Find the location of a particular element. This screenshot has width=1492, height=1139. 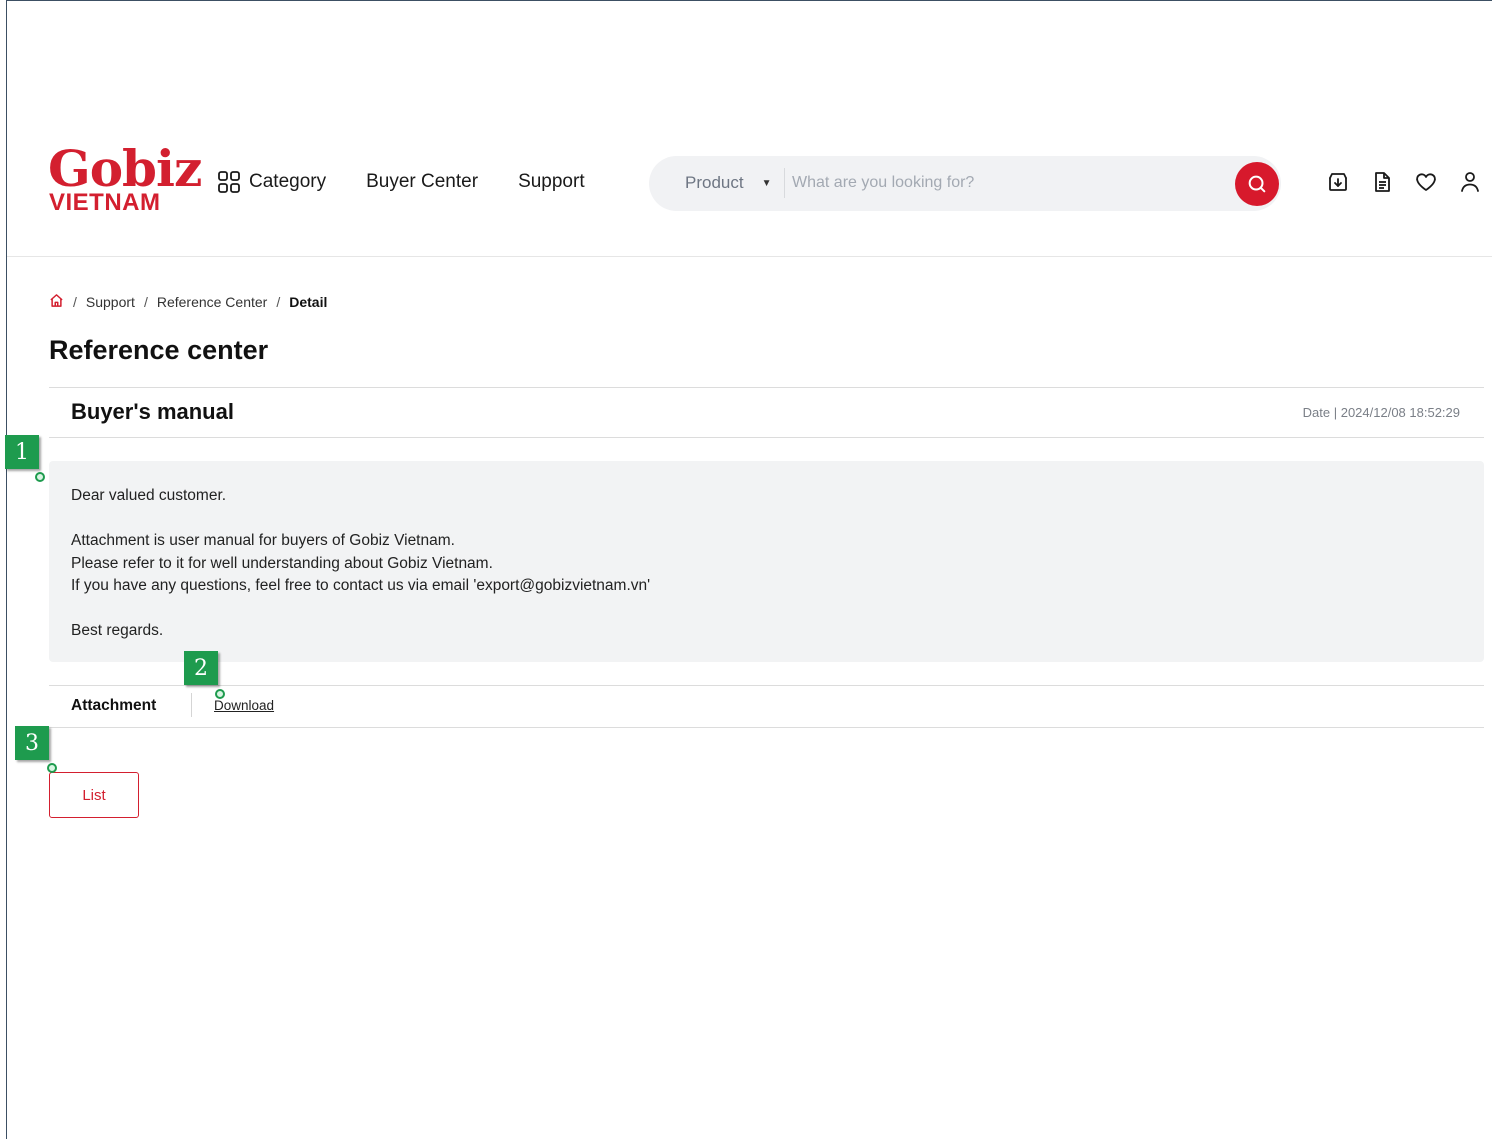

caret-down-icon: ▼ is located at coordinates (766, 183).